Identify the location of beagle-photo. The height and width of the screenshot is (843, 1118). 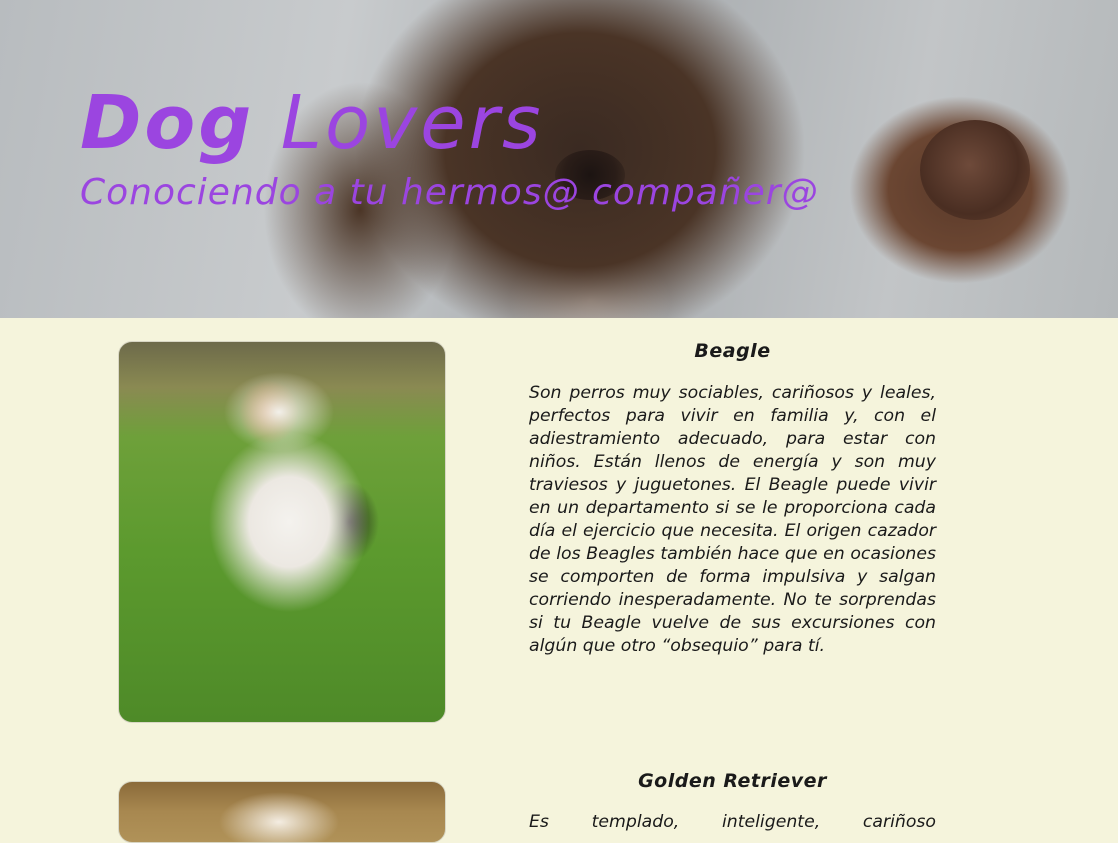
(282, 532).